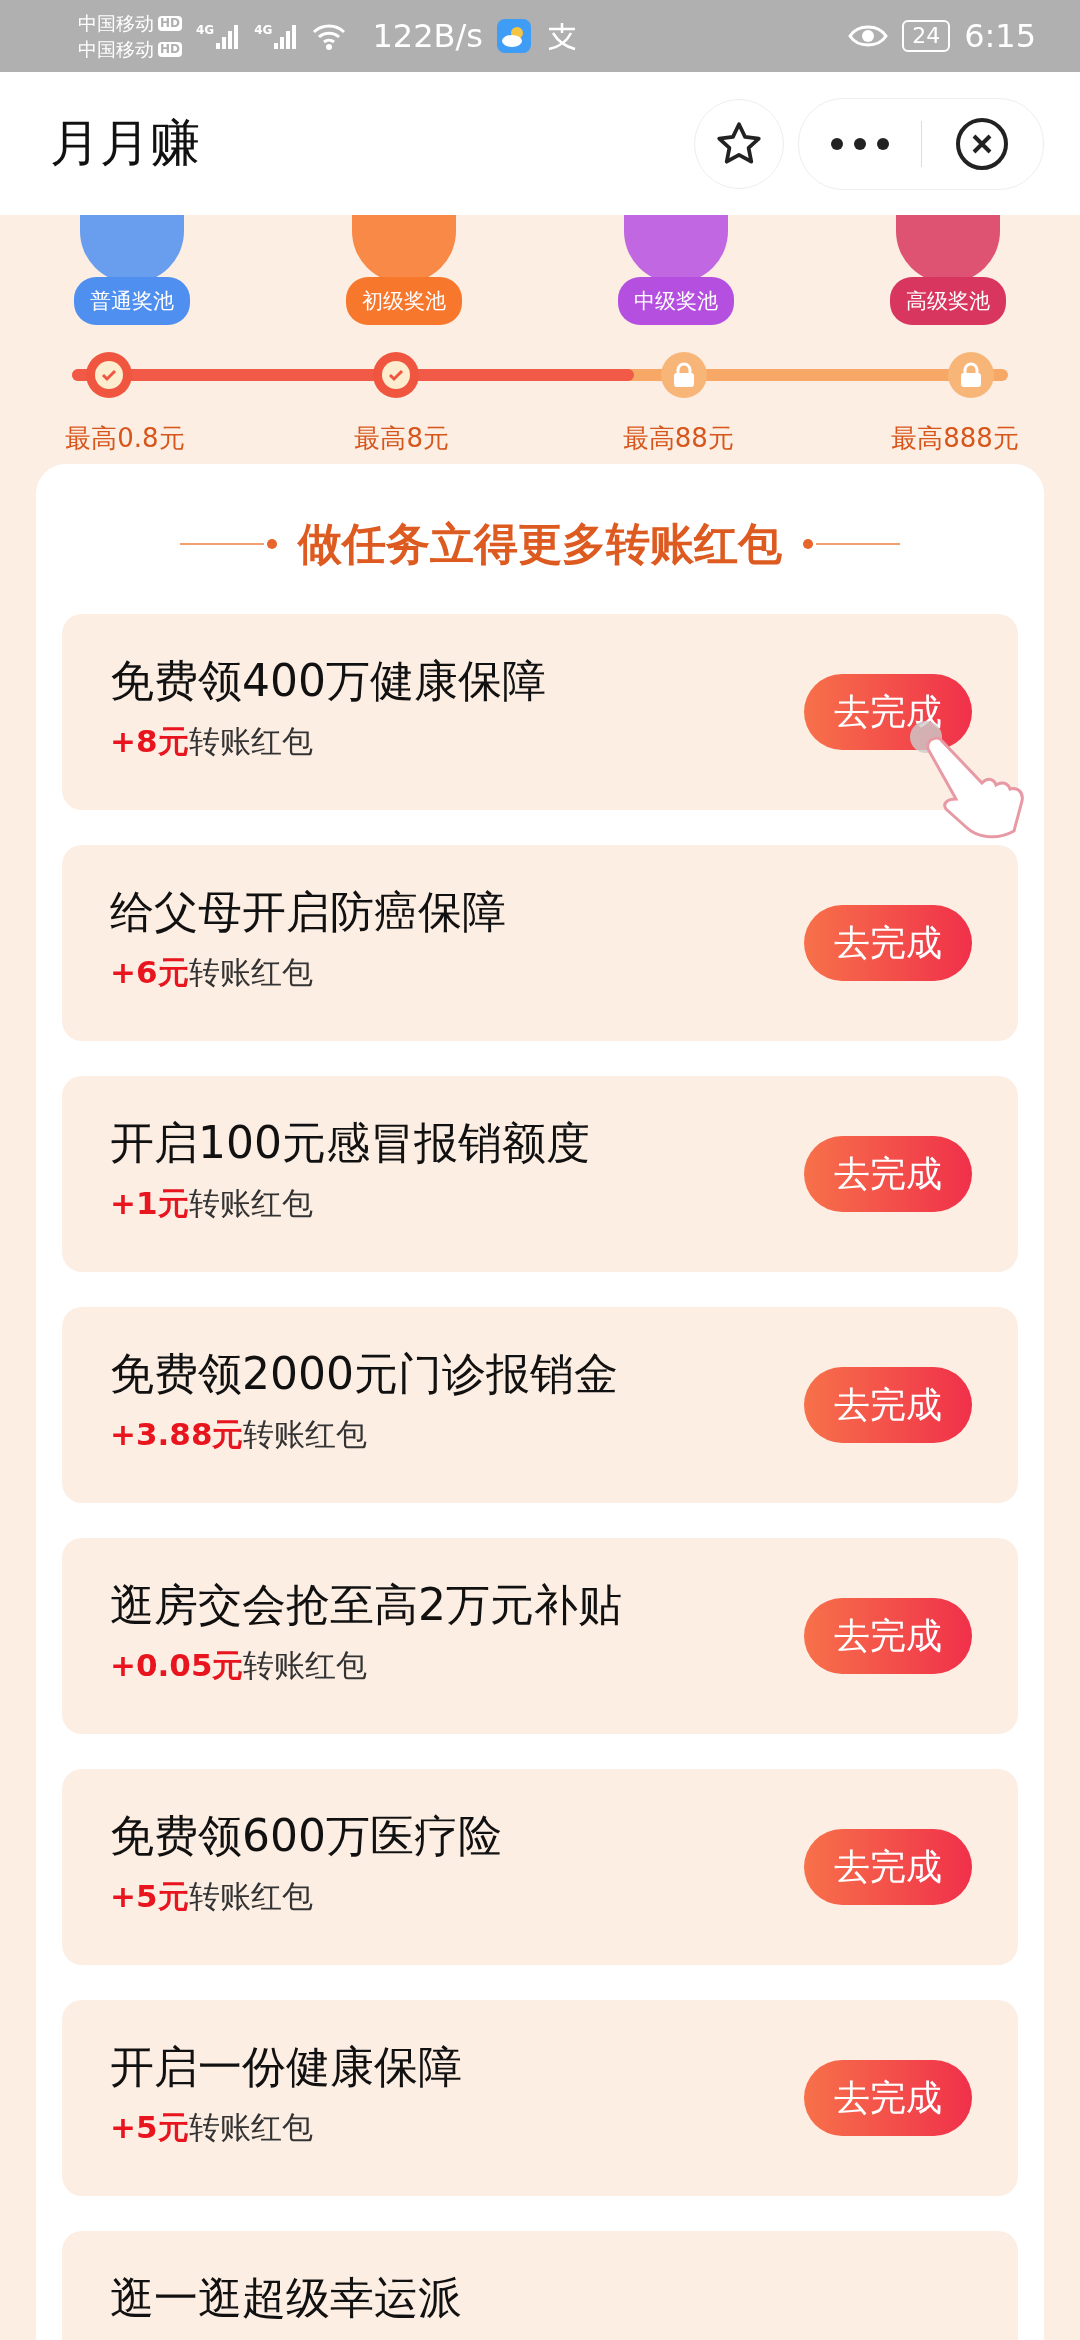 The height and width of the screenshot is (2340, 1080). Describe the element at coordinates (177, 1434) in the screenshot. I see `bonus-amount: +3.88元` at that location.